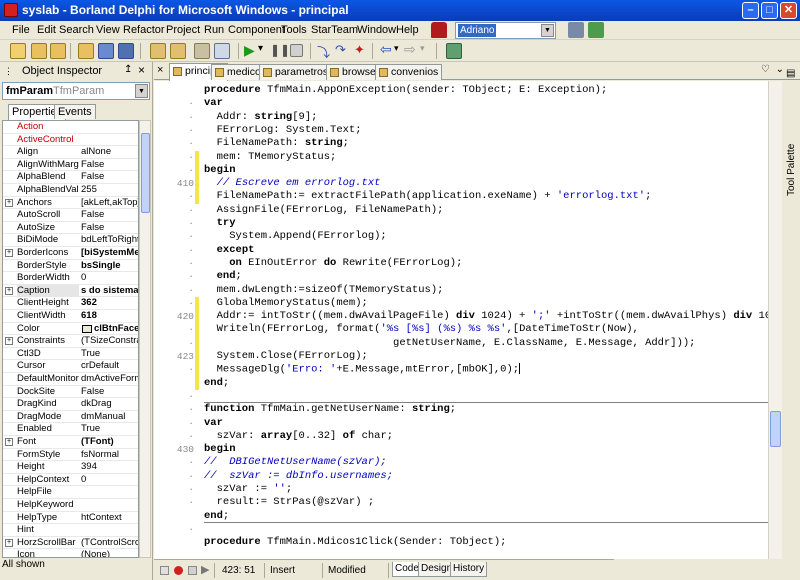  What do you see at coordinates (70, 480) in the screenshot?
I see `property-row: HelpContext 0` at bounding box center [70, 480].